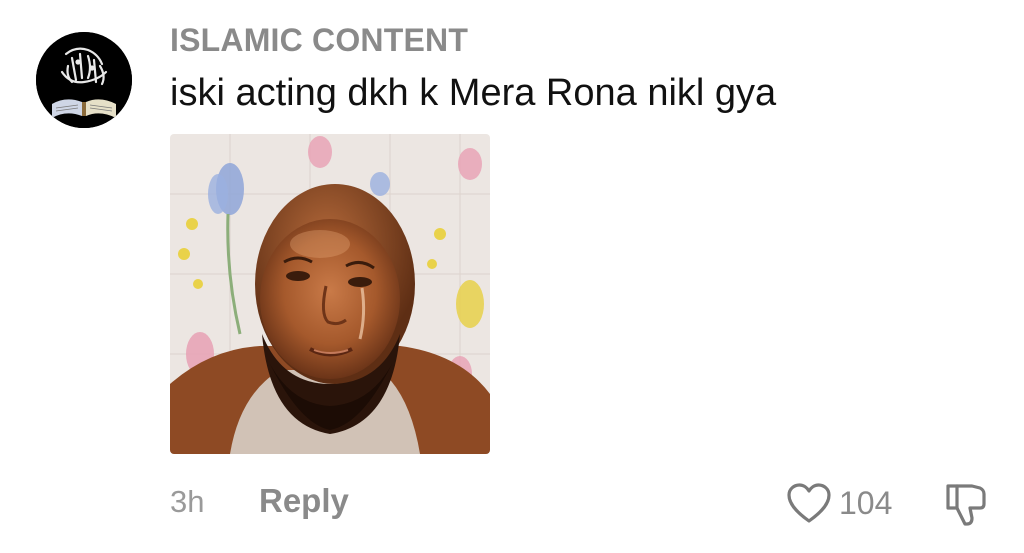  I want to click on like-count: 104, so click(866, 502).